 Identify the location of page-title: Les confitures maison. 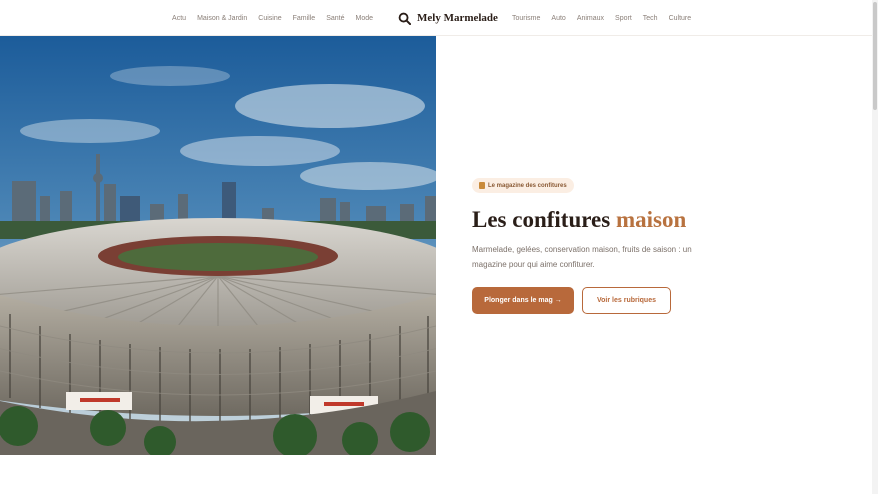
(592, 220).